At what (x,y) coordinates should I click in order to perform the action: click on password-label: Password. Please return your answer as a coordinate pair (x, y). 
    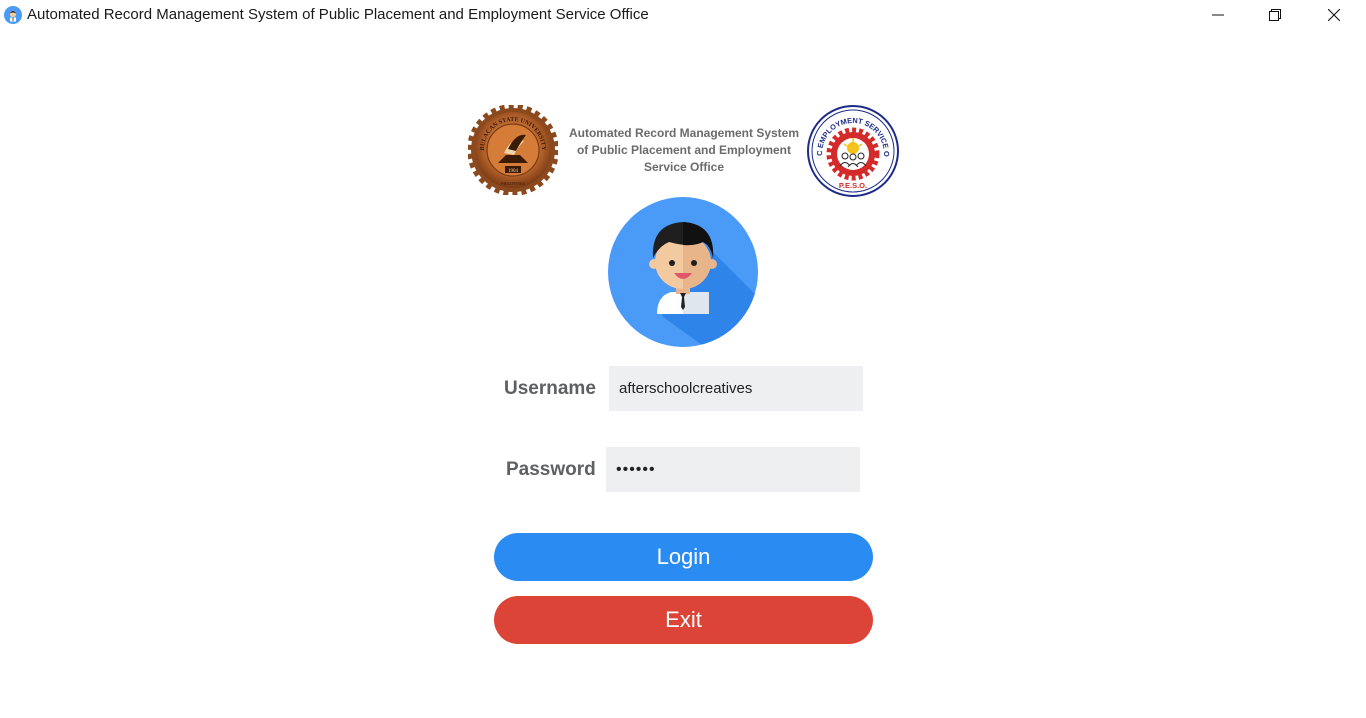
    Looking at the image, I should click on (551, 469).